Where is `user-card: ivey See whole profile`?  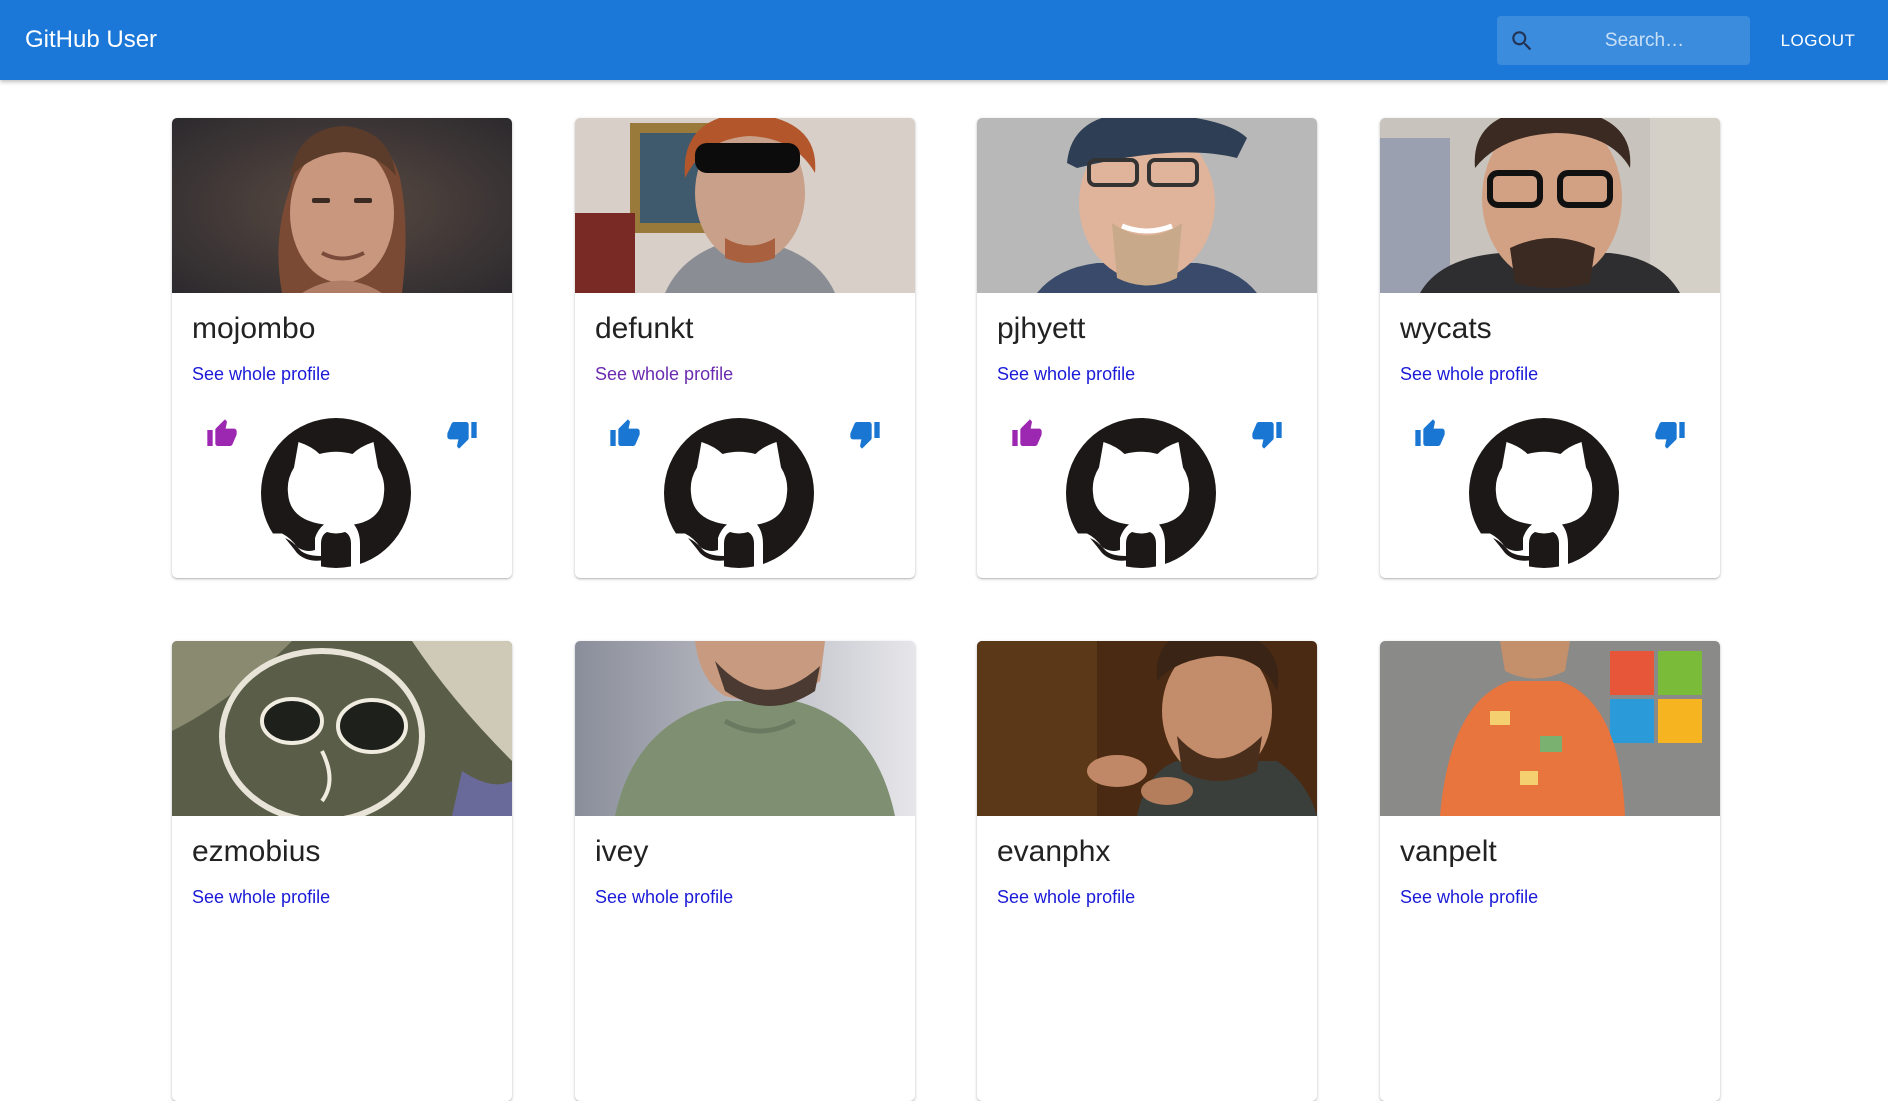
user-card: ivey See whole profile is located at coordinates (745, 871).